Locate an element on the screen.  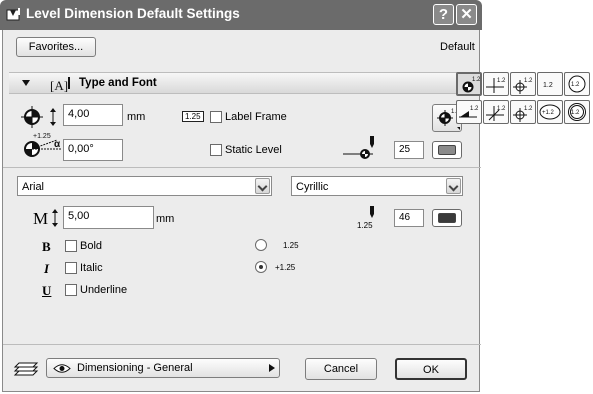
underline-icon: U is located at coordinates (47, 290).